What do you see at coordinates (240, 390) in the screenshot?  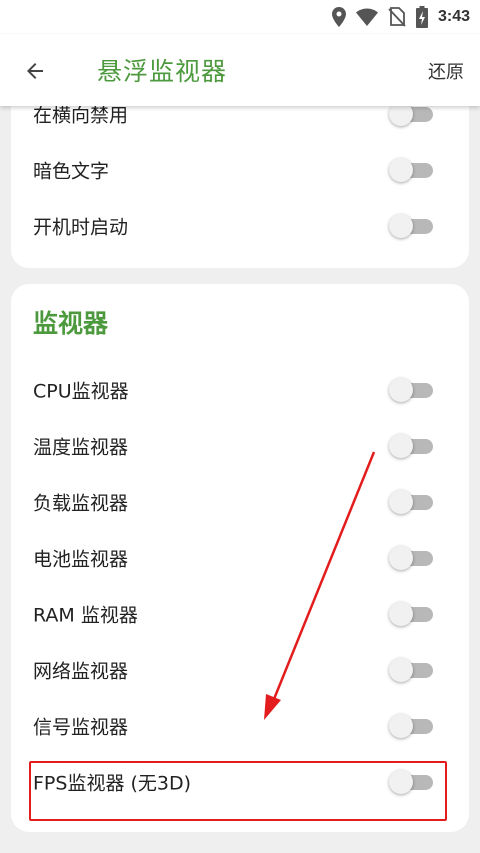 I see `monitor-row-cpu: CPU监视器` at bounding box center [240, 390].